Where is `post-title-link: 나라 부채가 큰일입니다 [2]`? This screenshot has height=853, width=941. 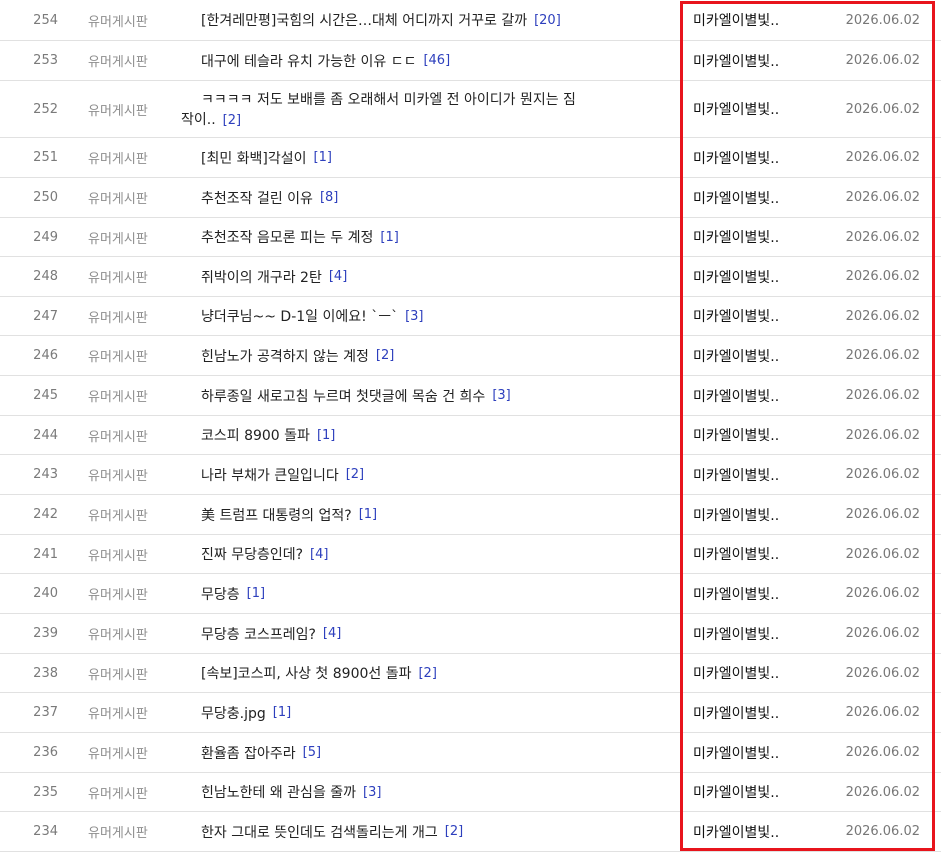
post-title-link: 나라 부채가 큰일입니다 [2] is located at coordinates (440, 474).